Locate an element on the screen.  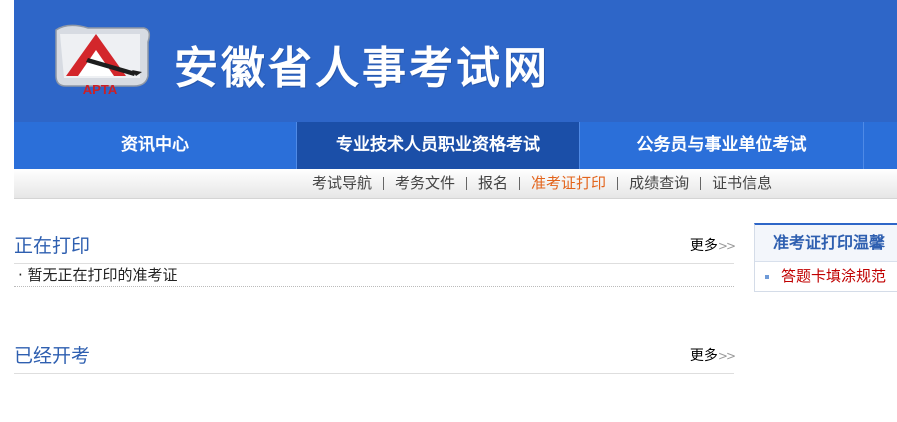
logo-text: APTA is located at coordinates (100, 89).